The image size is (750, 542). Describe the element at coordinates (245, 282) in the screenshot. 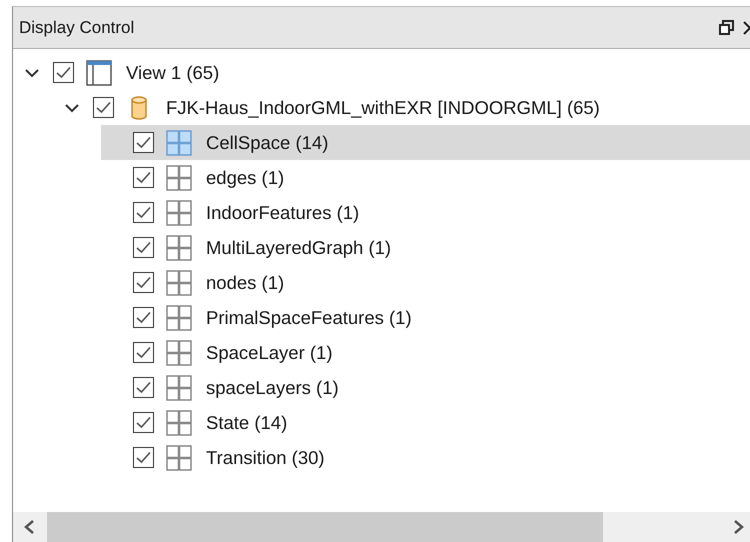

I see `item-label: nodes (1)` at that location.